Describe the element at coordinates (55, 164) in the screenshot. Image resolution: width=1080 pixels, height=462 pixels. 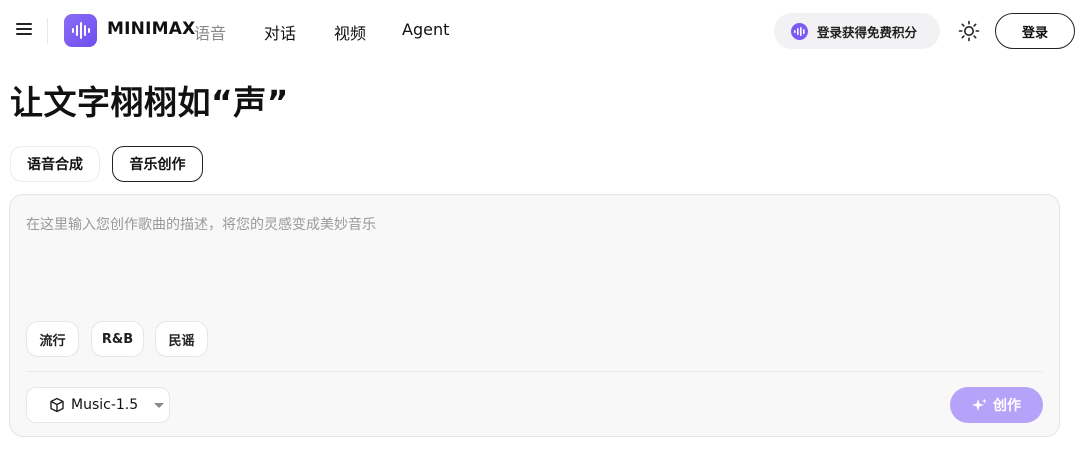
I see `tab-speech-synthesis: 语音合成` at that location.